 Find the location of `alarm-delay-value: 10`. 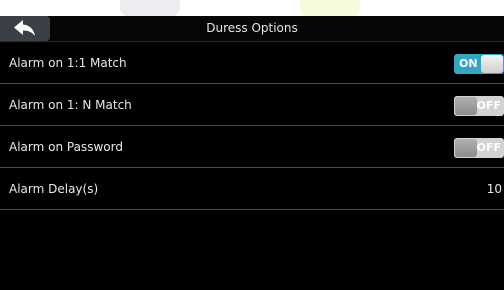

alarm-delay-value: 10 is located at coordinates (494, 189).